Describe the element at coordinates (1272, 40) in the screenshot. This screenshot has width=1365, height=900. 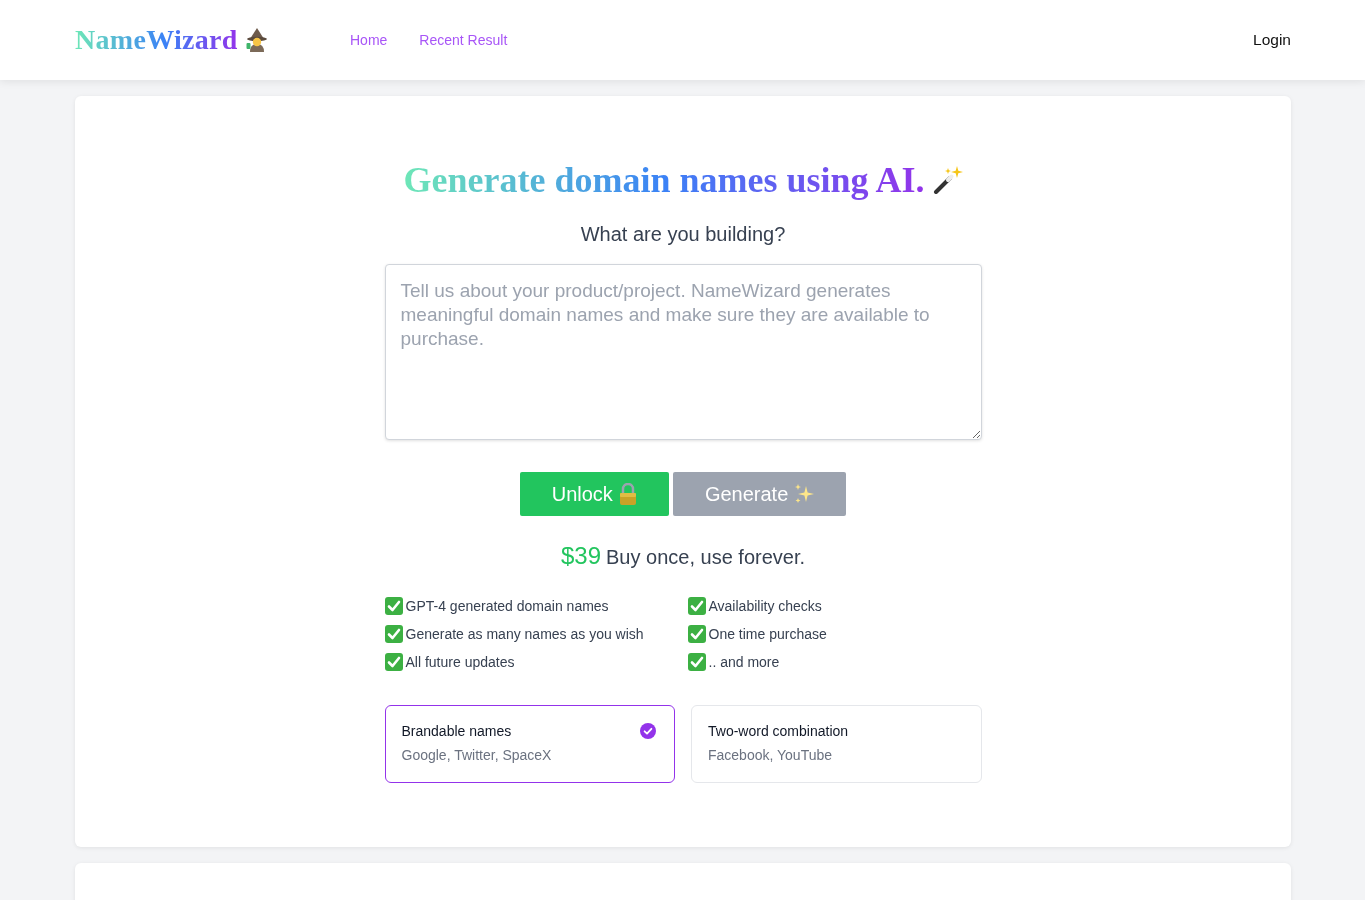
I see `login-link: Login` at that location.